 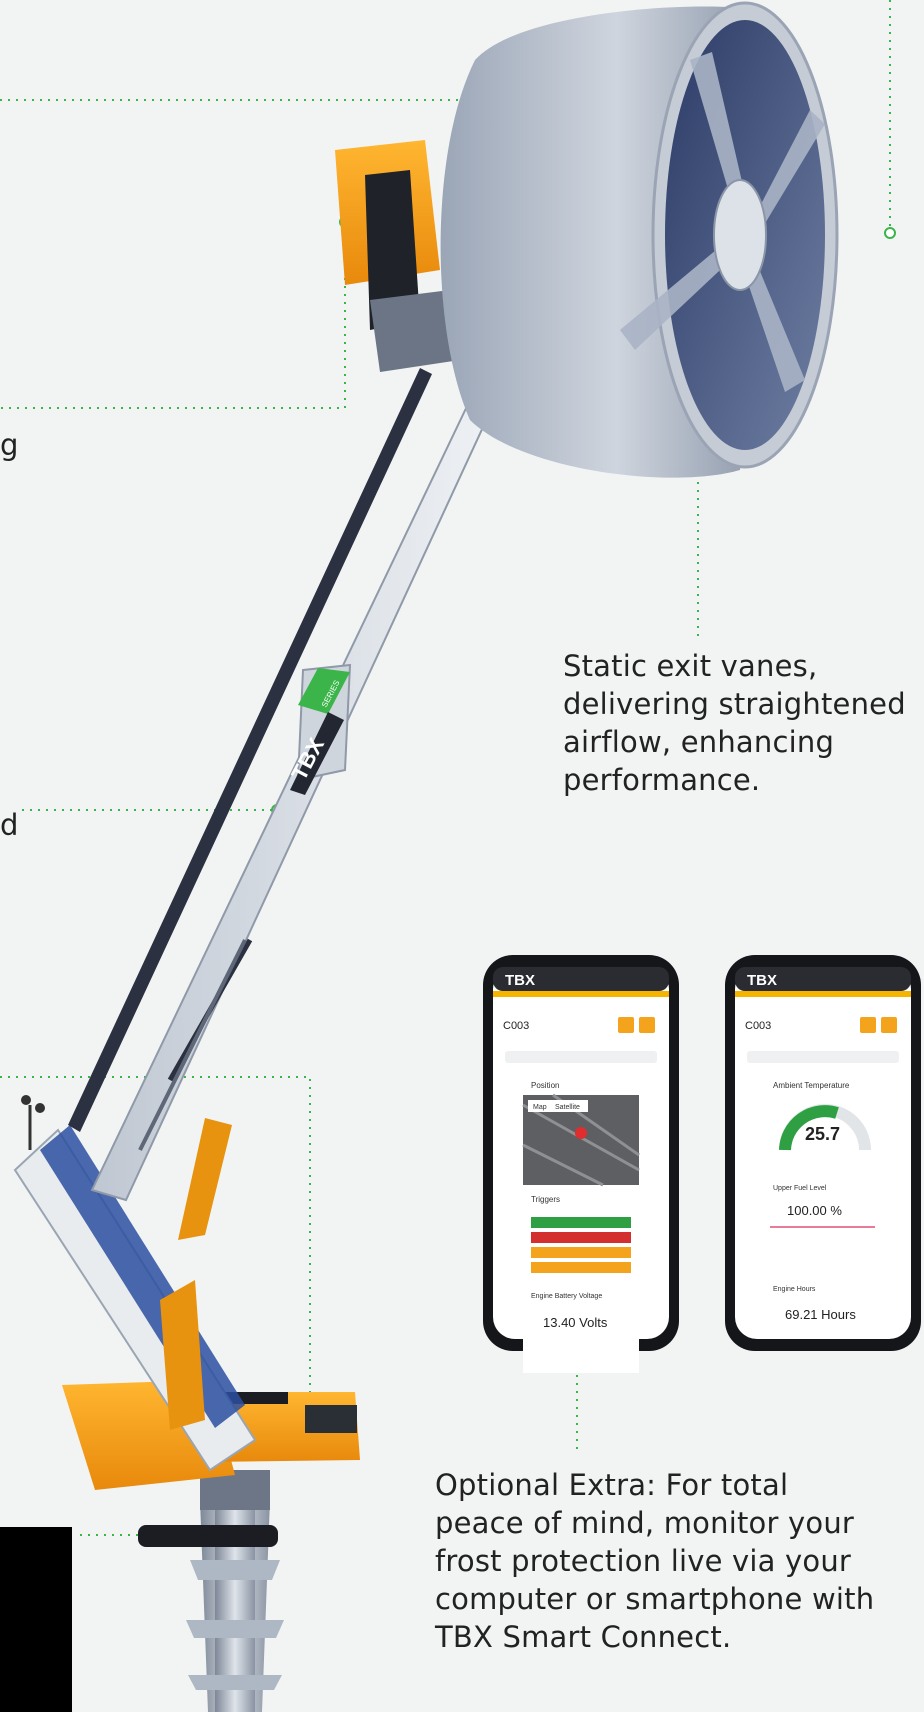 What do you see at coordinates (581, 1237) in the screenshot?
I see `trigger-red` at bounding box center [581, 1237].